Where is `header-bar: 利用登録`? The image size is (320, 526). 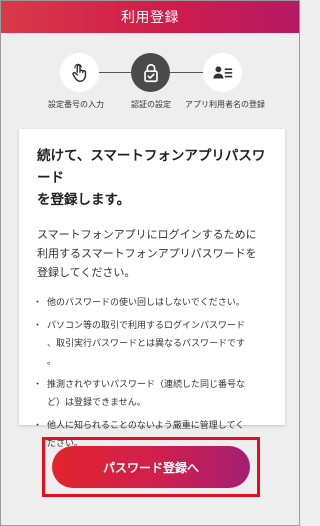
header-bar: 利用登録 is located at coordinates (150, 17).